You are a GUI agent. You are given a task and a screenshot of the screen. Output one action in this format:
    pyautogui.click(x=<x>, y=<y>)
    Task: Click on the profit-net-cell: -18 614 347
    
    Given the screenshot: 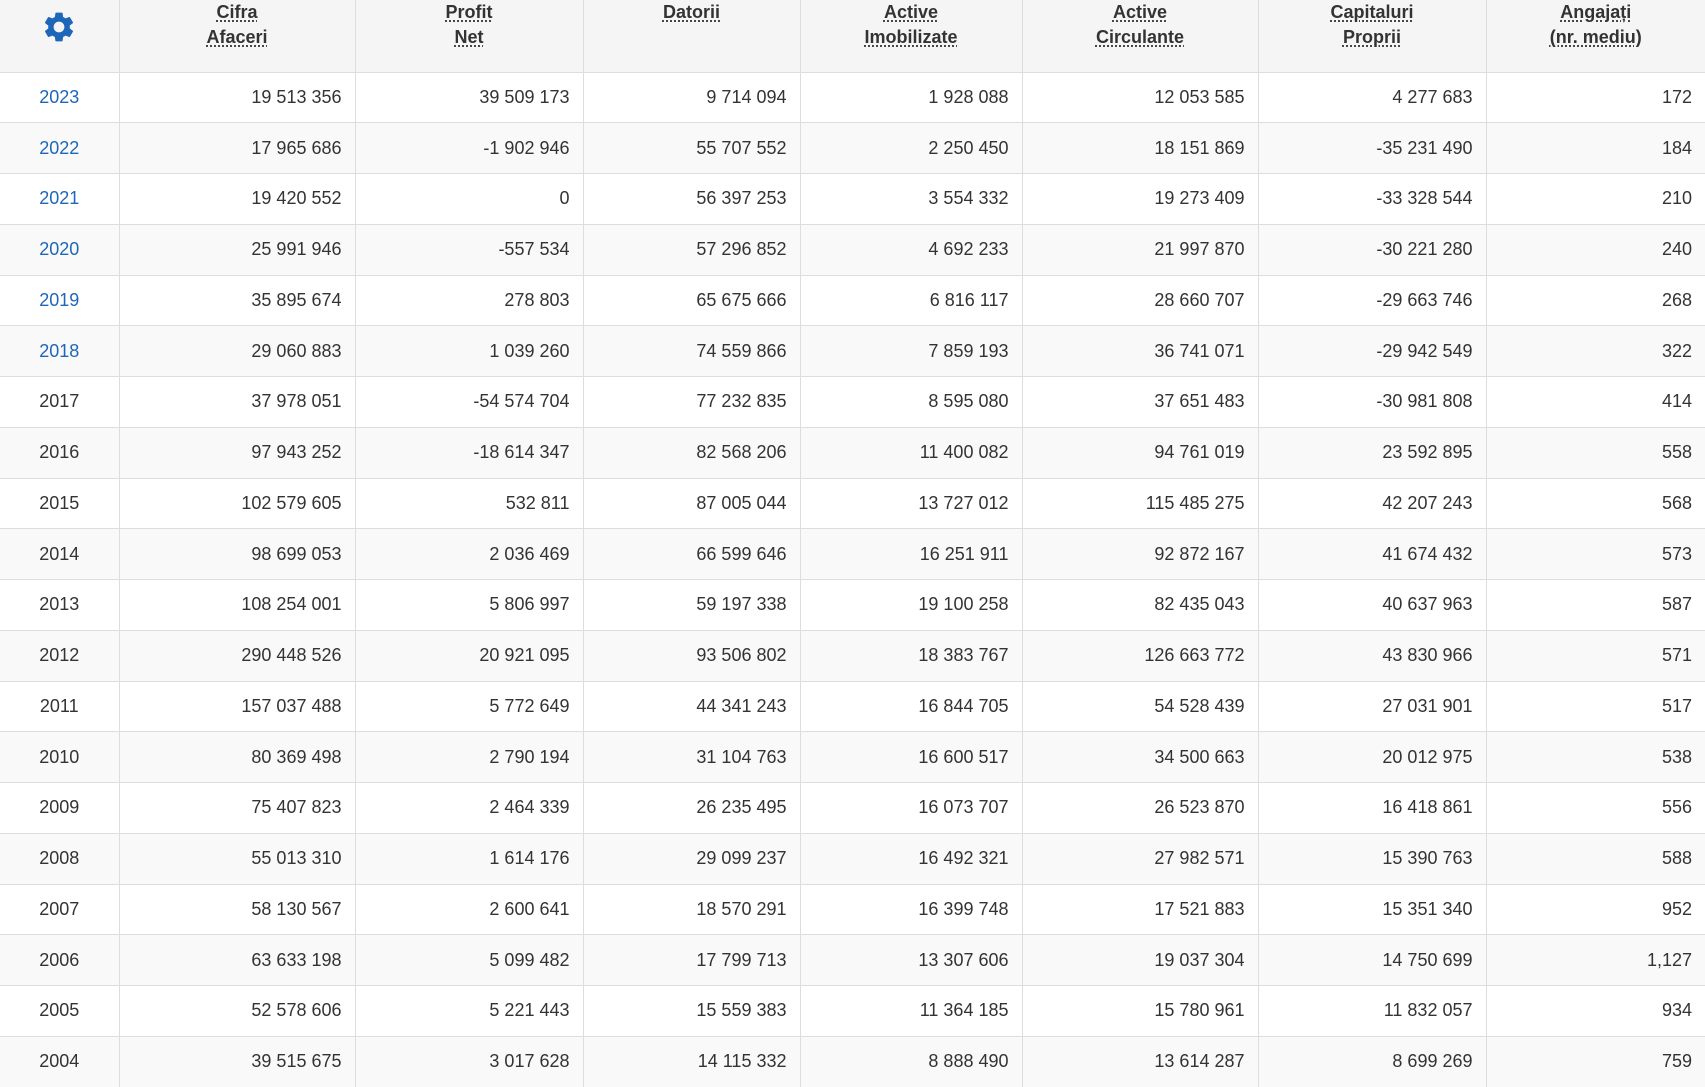 What is the action you would take?
    pyautogui.click(x=469, y=452)
    